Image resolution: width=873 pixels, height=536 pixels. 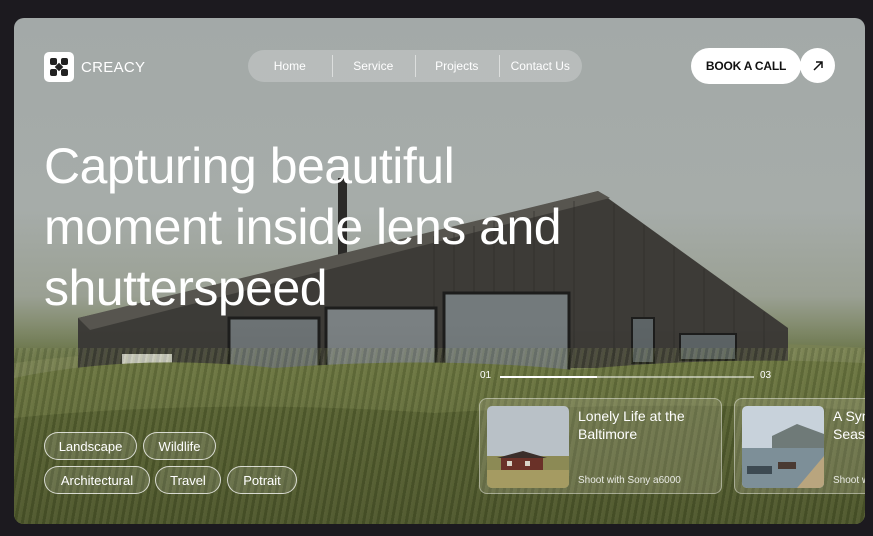 What do you see at coordinates (849, 480) in the screenshot?
I see `card-camera: Shoot w` at bounding box center [849, 480].